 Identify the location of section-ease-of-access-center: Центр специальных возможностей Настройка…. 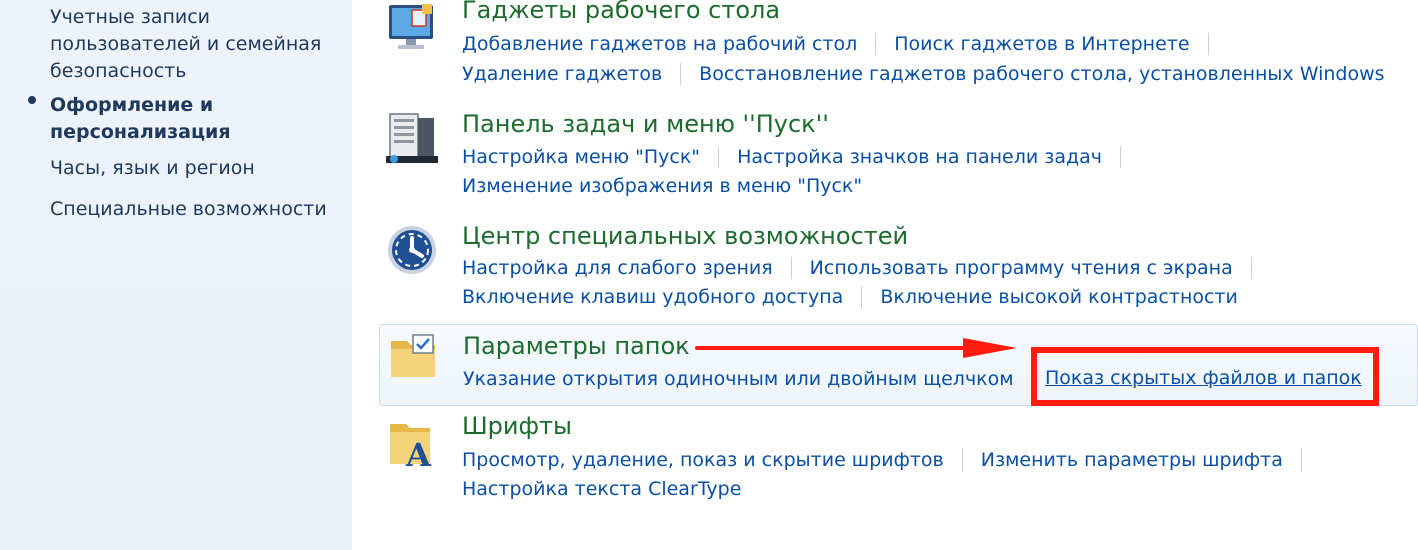
(885, 270).